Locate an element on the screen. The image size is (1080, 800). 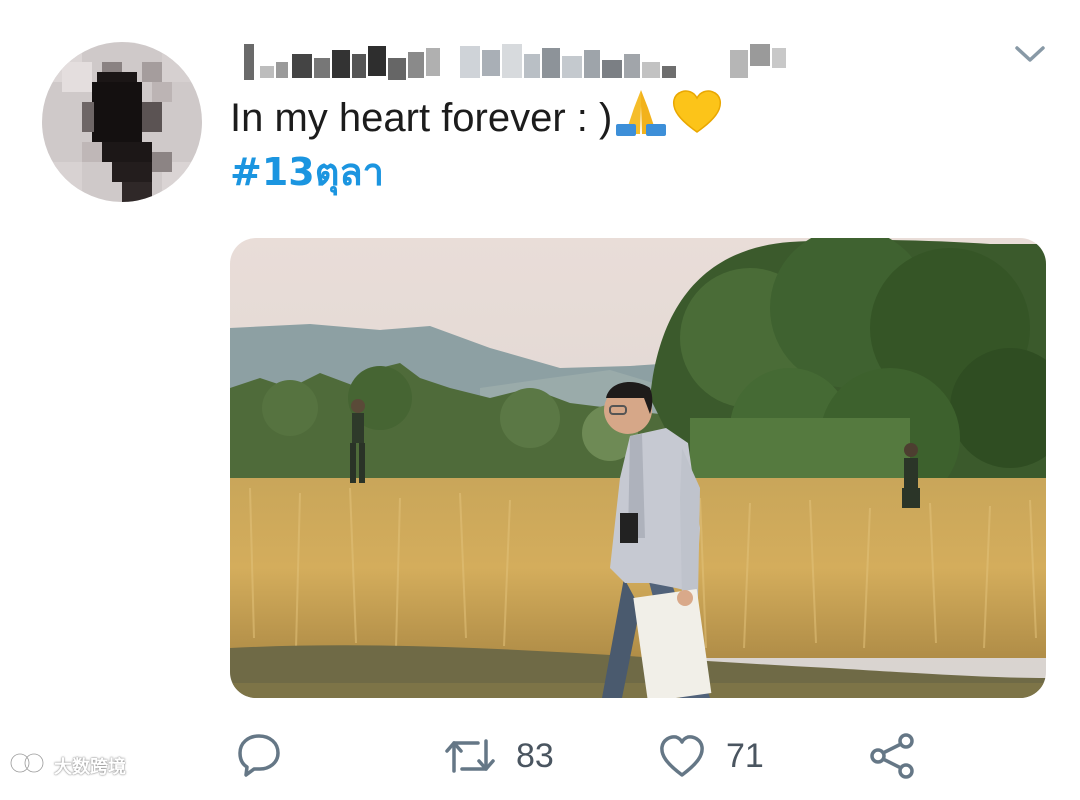
watermark-text: 大数跨境 is located at coordinates (90, 767).